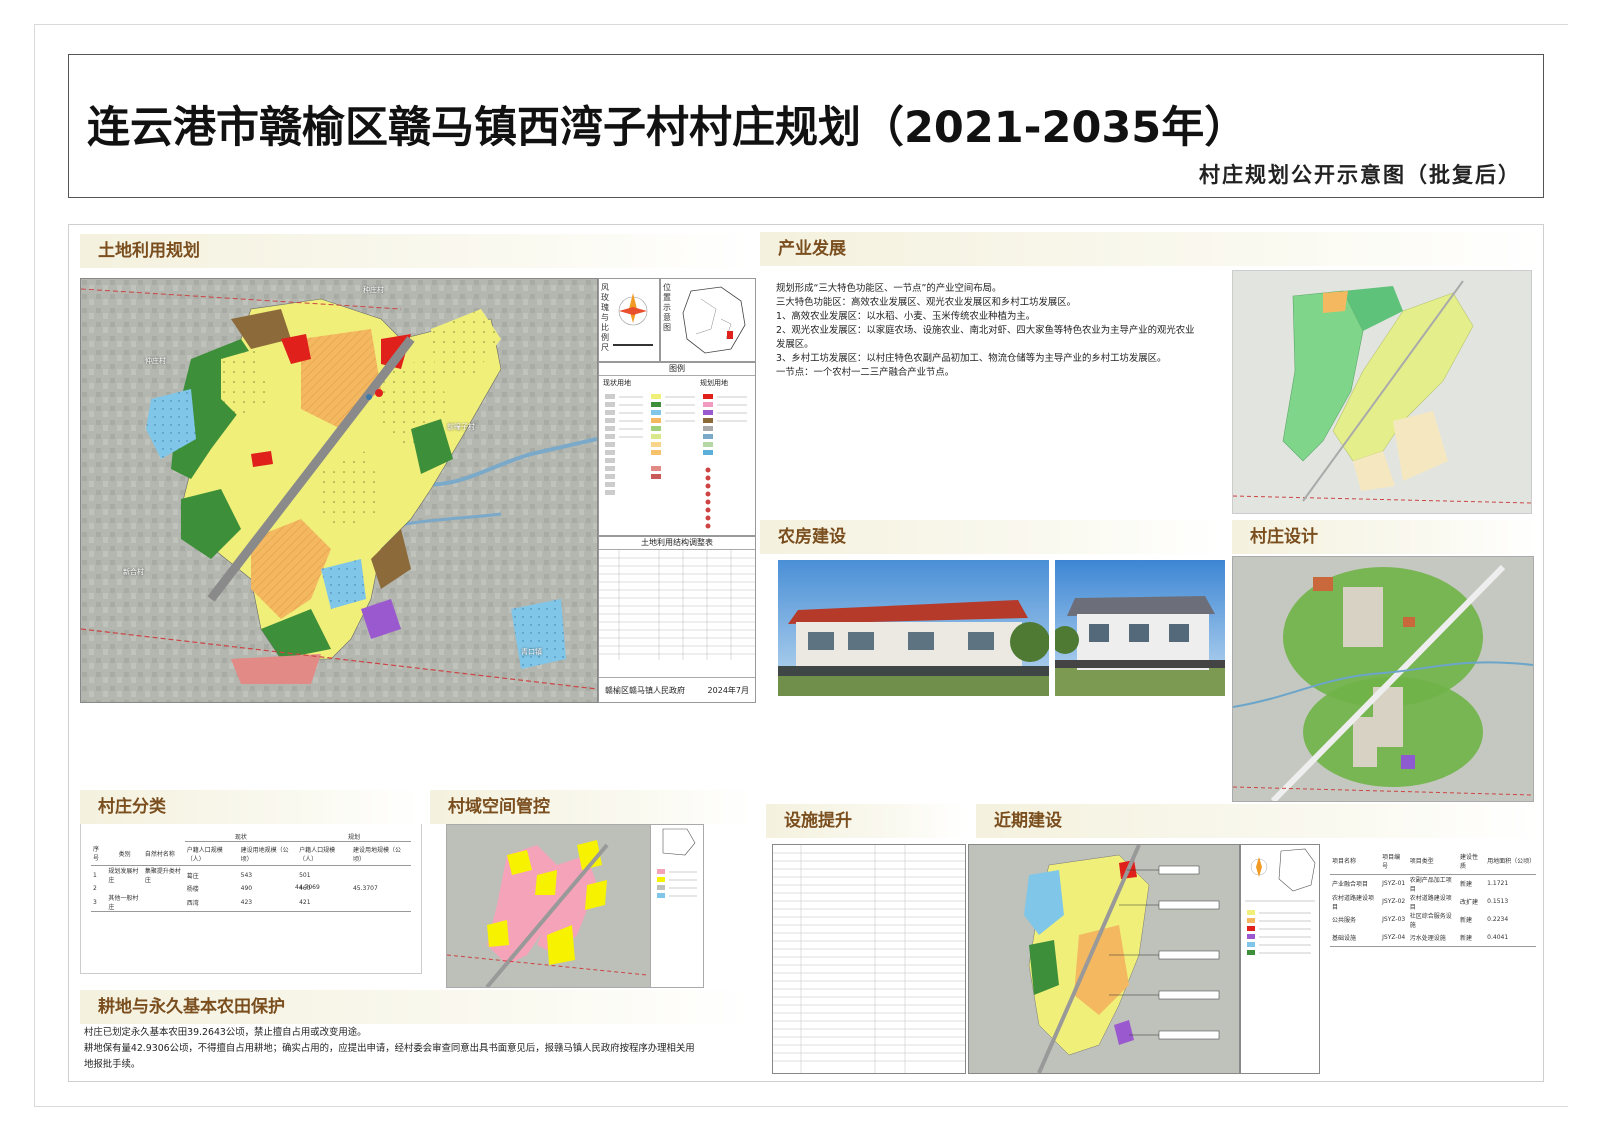 The height and width of the screenshot is (1131, 1600). I want to click on top-frame-line, so click(801, 24).